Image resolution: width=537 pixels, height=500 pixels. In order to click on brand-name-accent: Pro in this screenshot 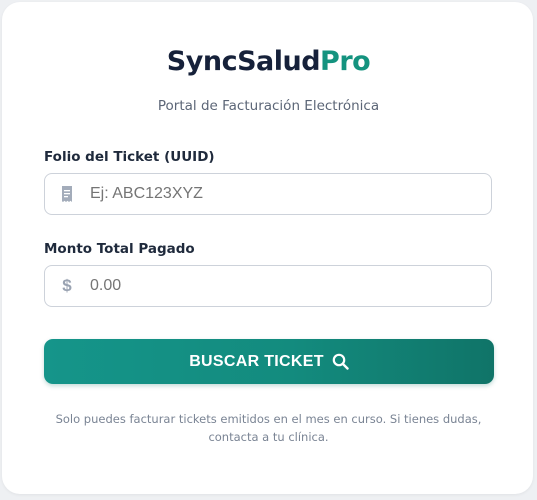, I will do `click(345, 61)`.